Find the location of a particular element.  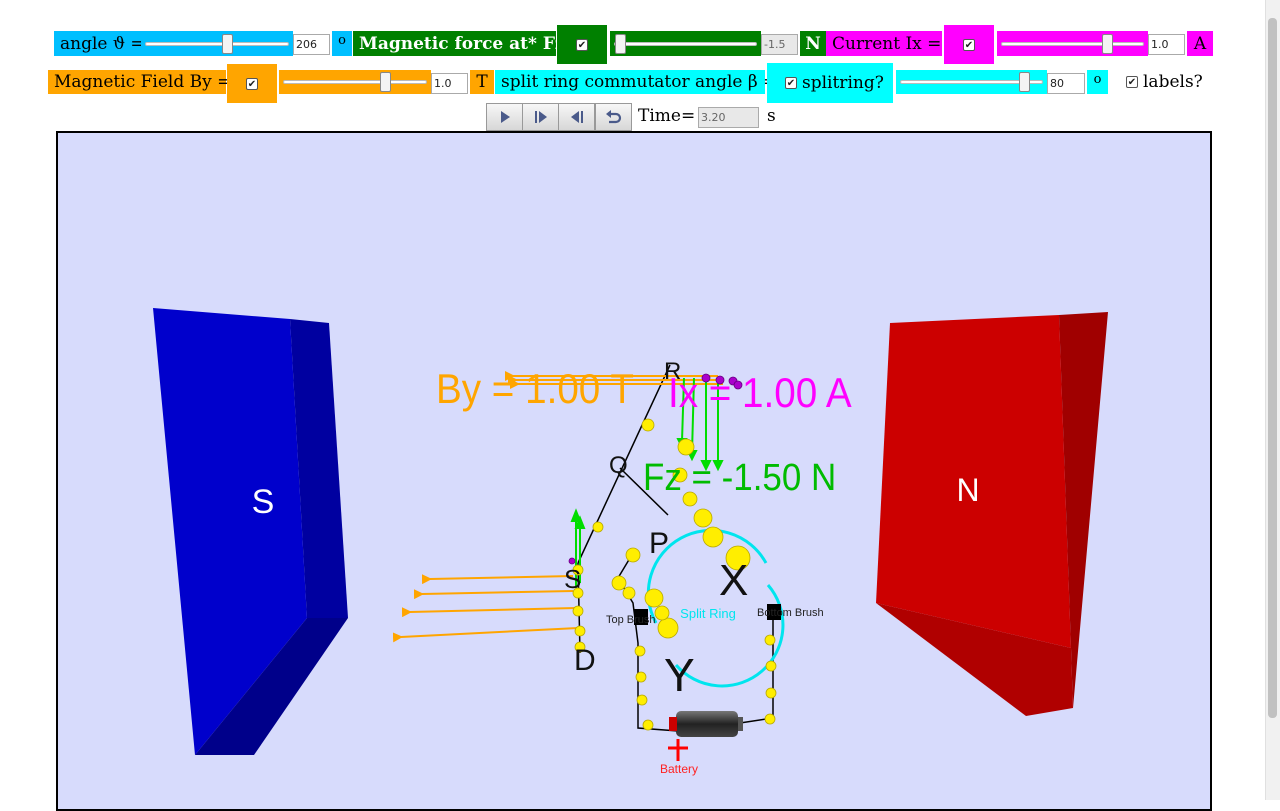

bottom-brush-label: Bottom Brush is located at coordinates (790, 613).